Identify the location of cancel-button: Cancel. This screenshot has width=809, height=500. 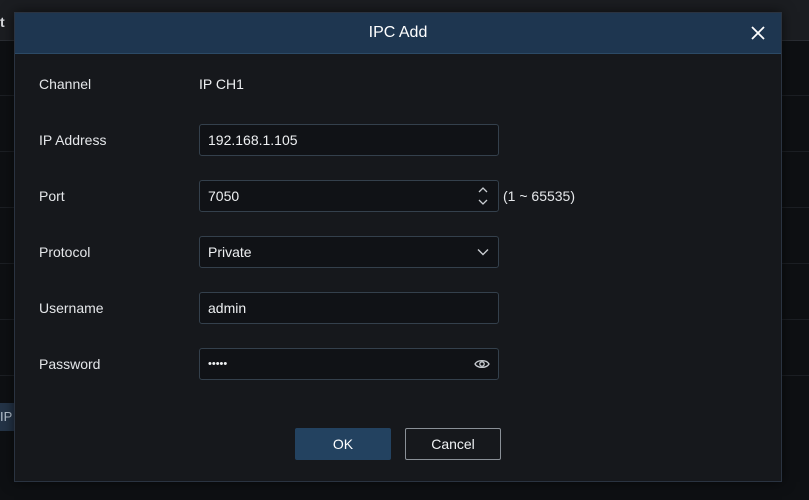
(453, 444).